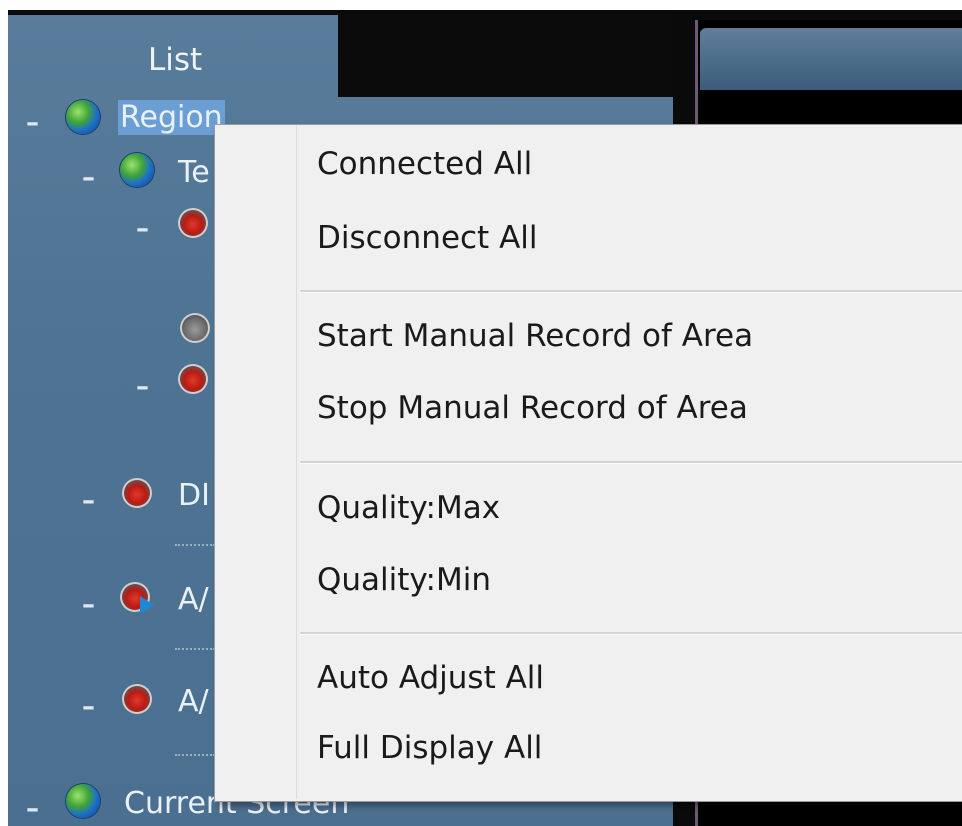  What do you see at coordinates (424, 164) in the screenshot?
I see `menu-item-connected-all: Connected All` at bounding box center [424, 164].